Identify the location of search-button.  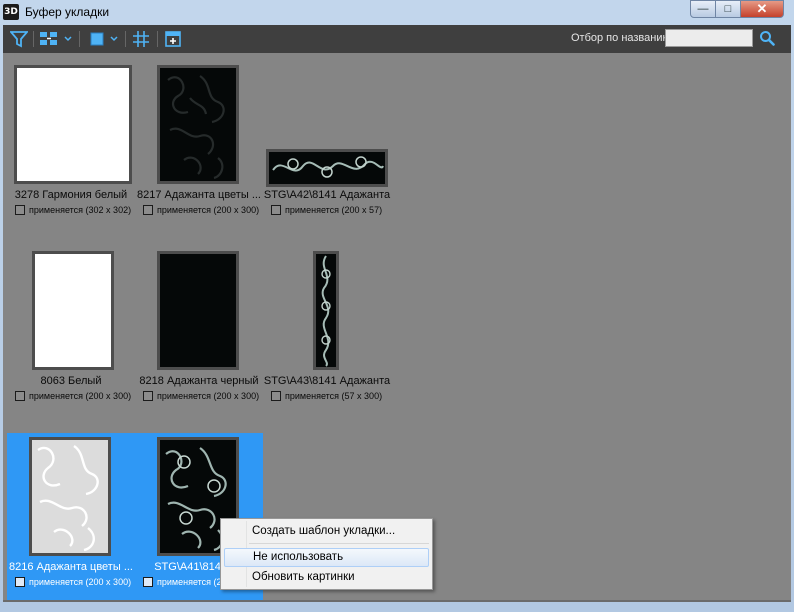
(767, 39).